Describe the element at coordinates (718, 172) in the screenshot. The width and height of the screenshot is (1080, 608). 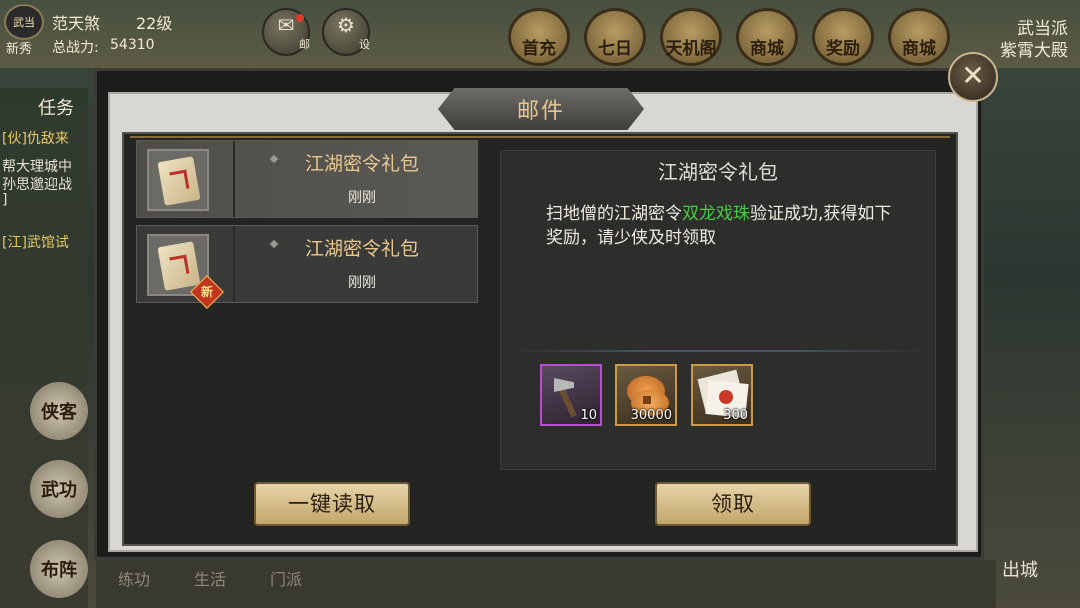
I see `mail-detail-title: 江湖密令礼包` at that location.